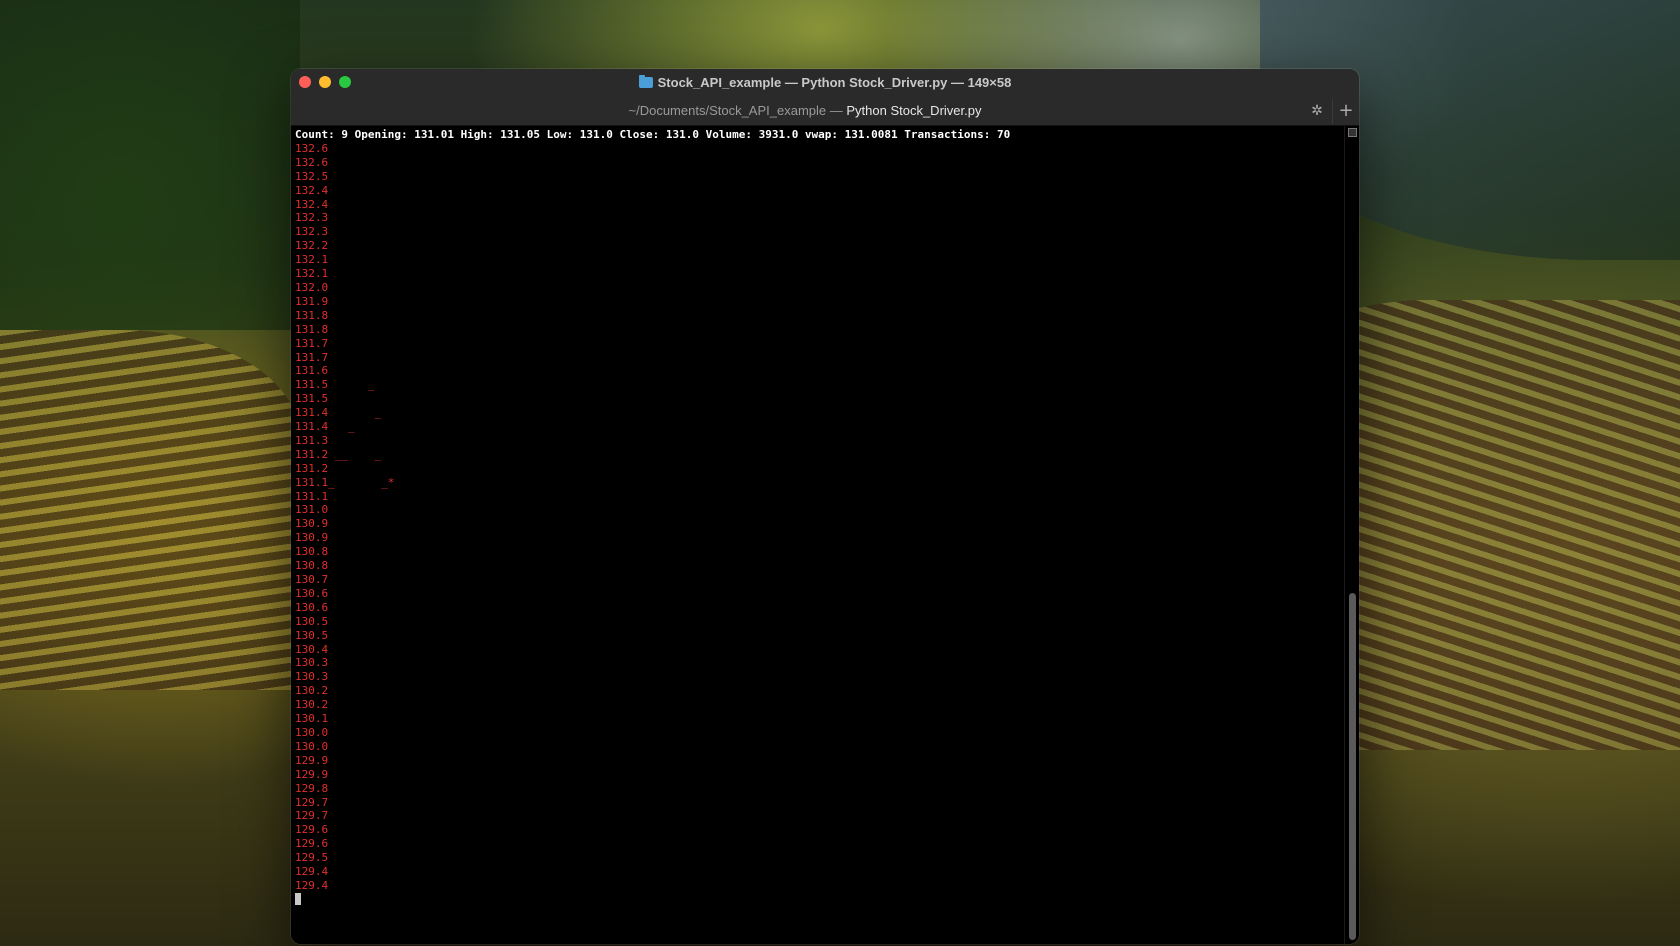  I want to click on terminal-line: 129.8, so click(312, 788).